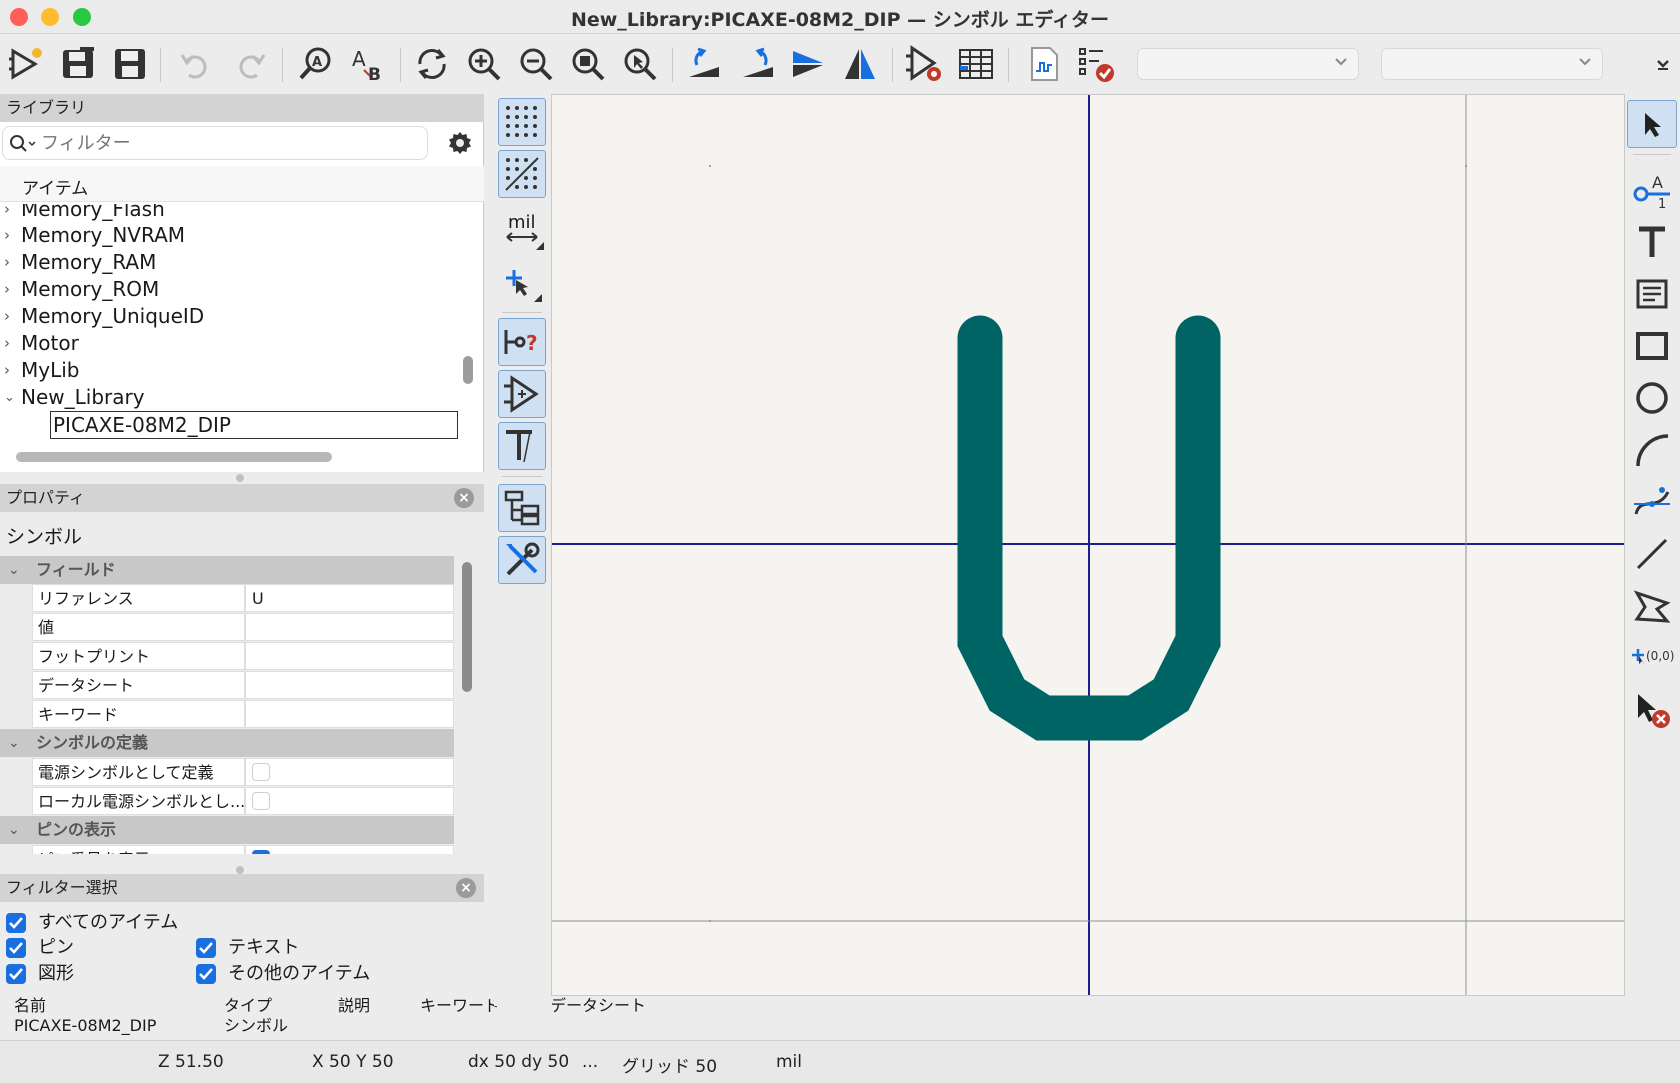 The height and width of the screenshot is (1083, 1680). What do you see at coordinates (588, 64) in the screenshot?
I see `zoom-fit-button` at bounding box center [588, 64].